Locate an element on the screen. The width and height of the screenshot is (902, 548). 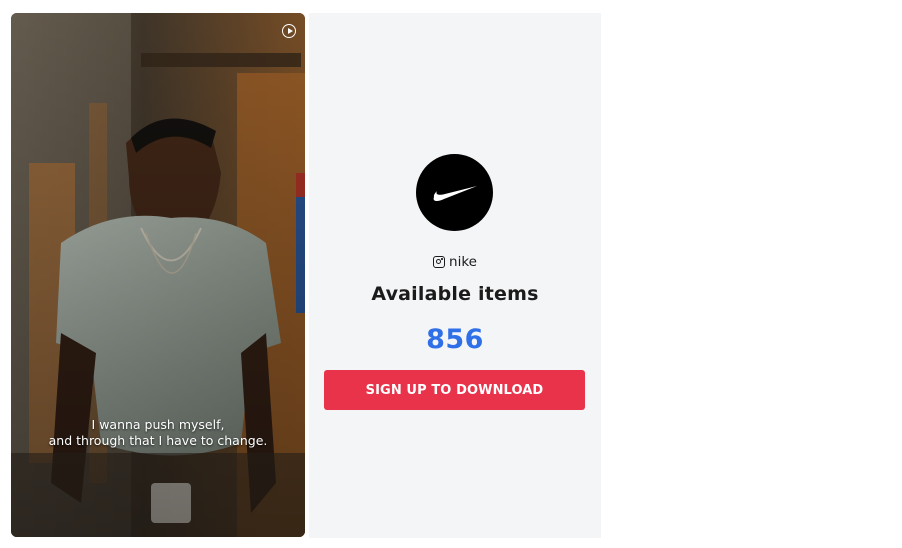
sign-up-to-download-button: SIGN UP TO DOWNLOAD is located at coordinates (454, 390).